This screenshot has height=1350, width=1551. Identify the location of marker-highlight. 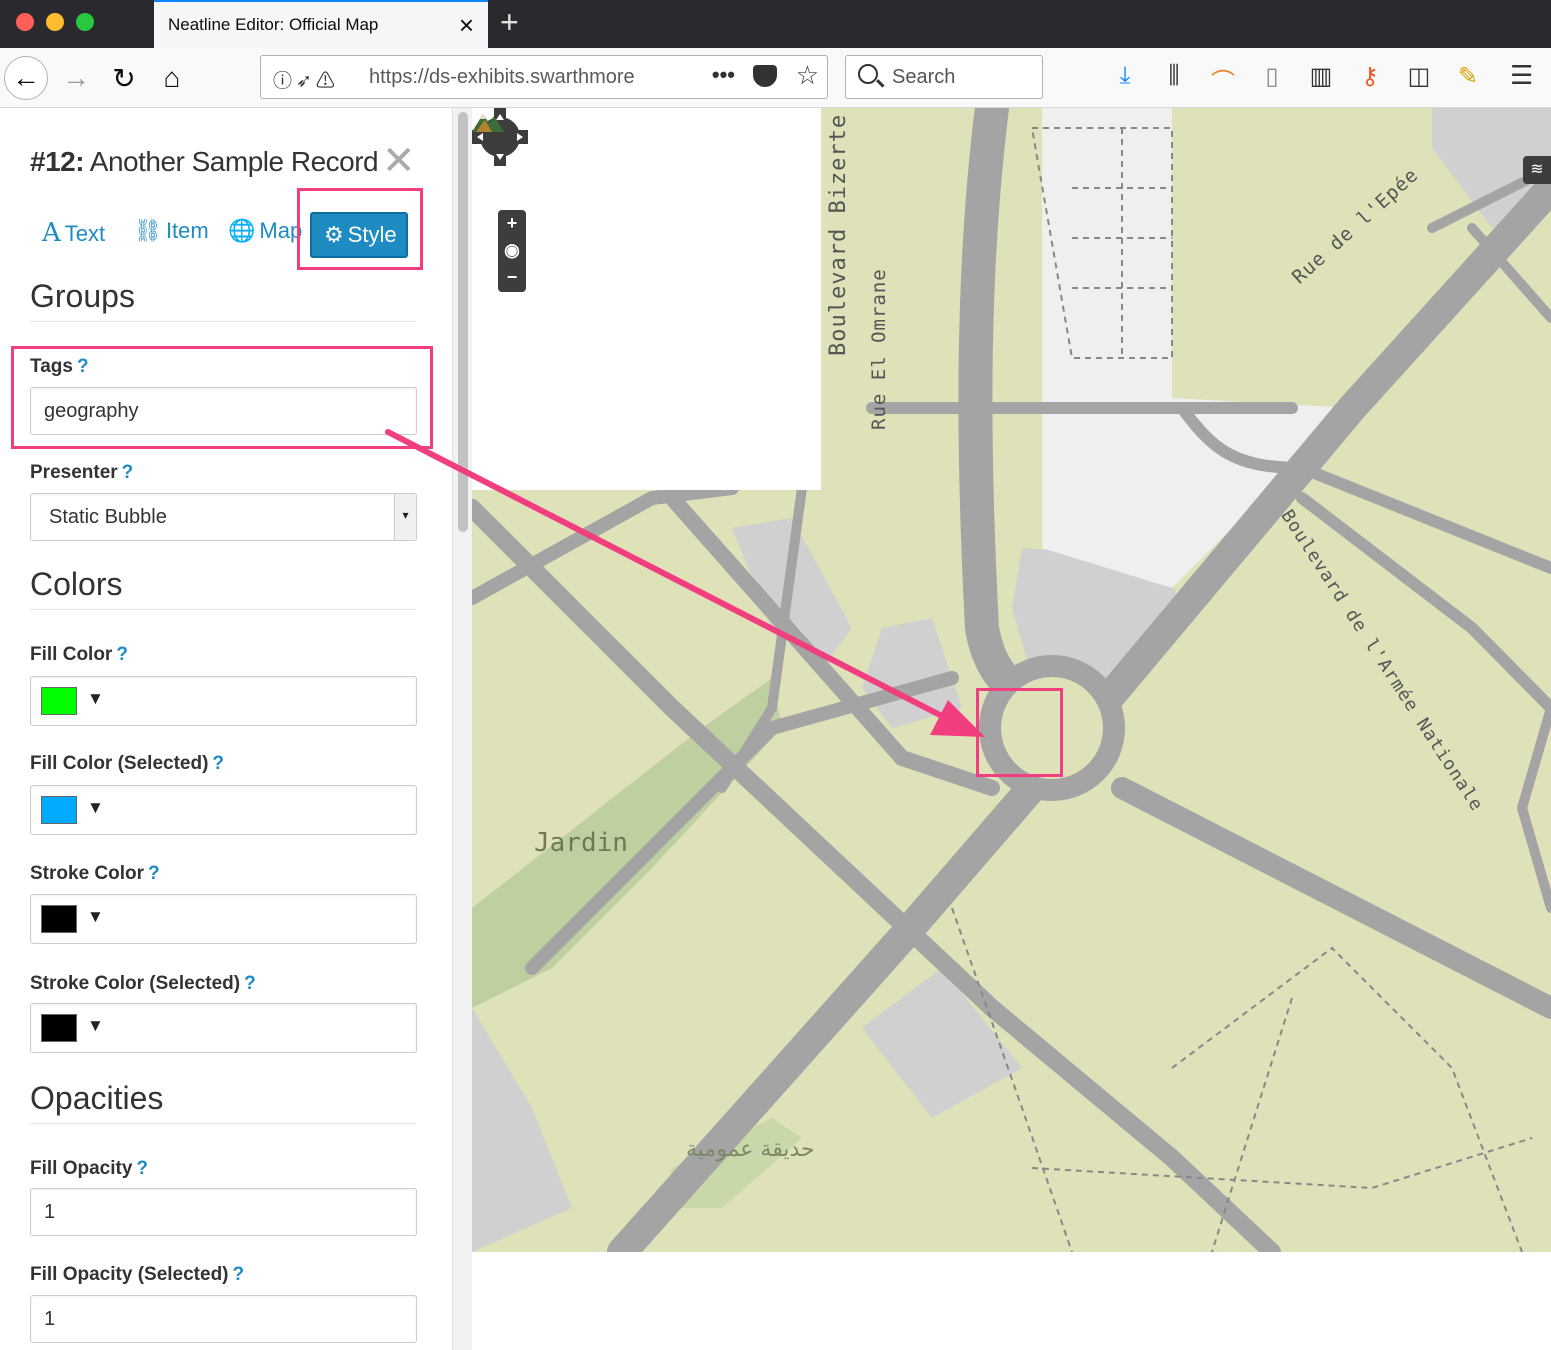
(1019, 732).